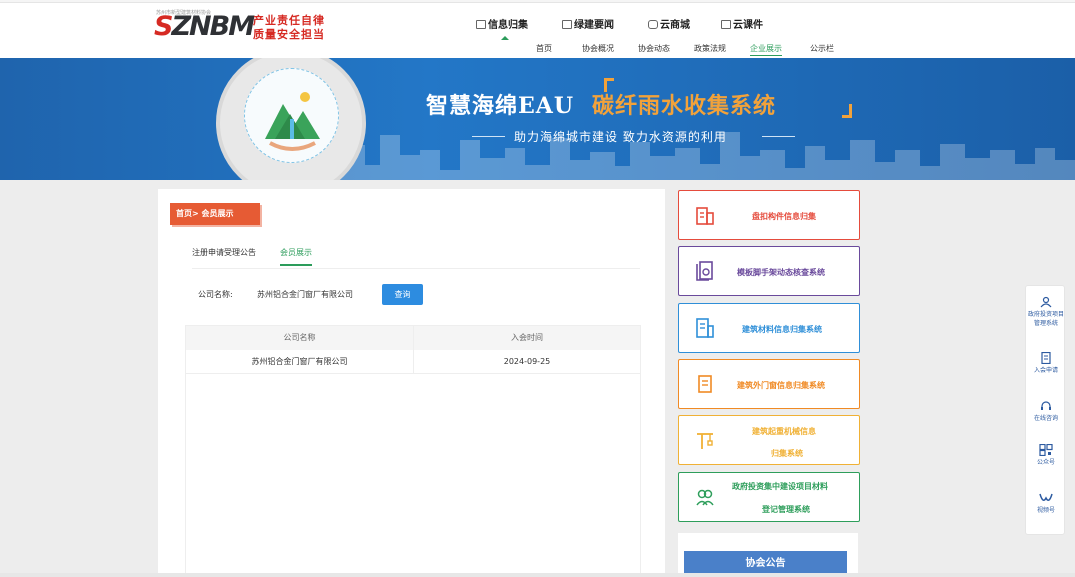 The width and height of the screenshot is (1075, 577). Describe the element at coordinates (822, 48) in the screenshot. I see `subnav-notice: 公示栏` at that location.